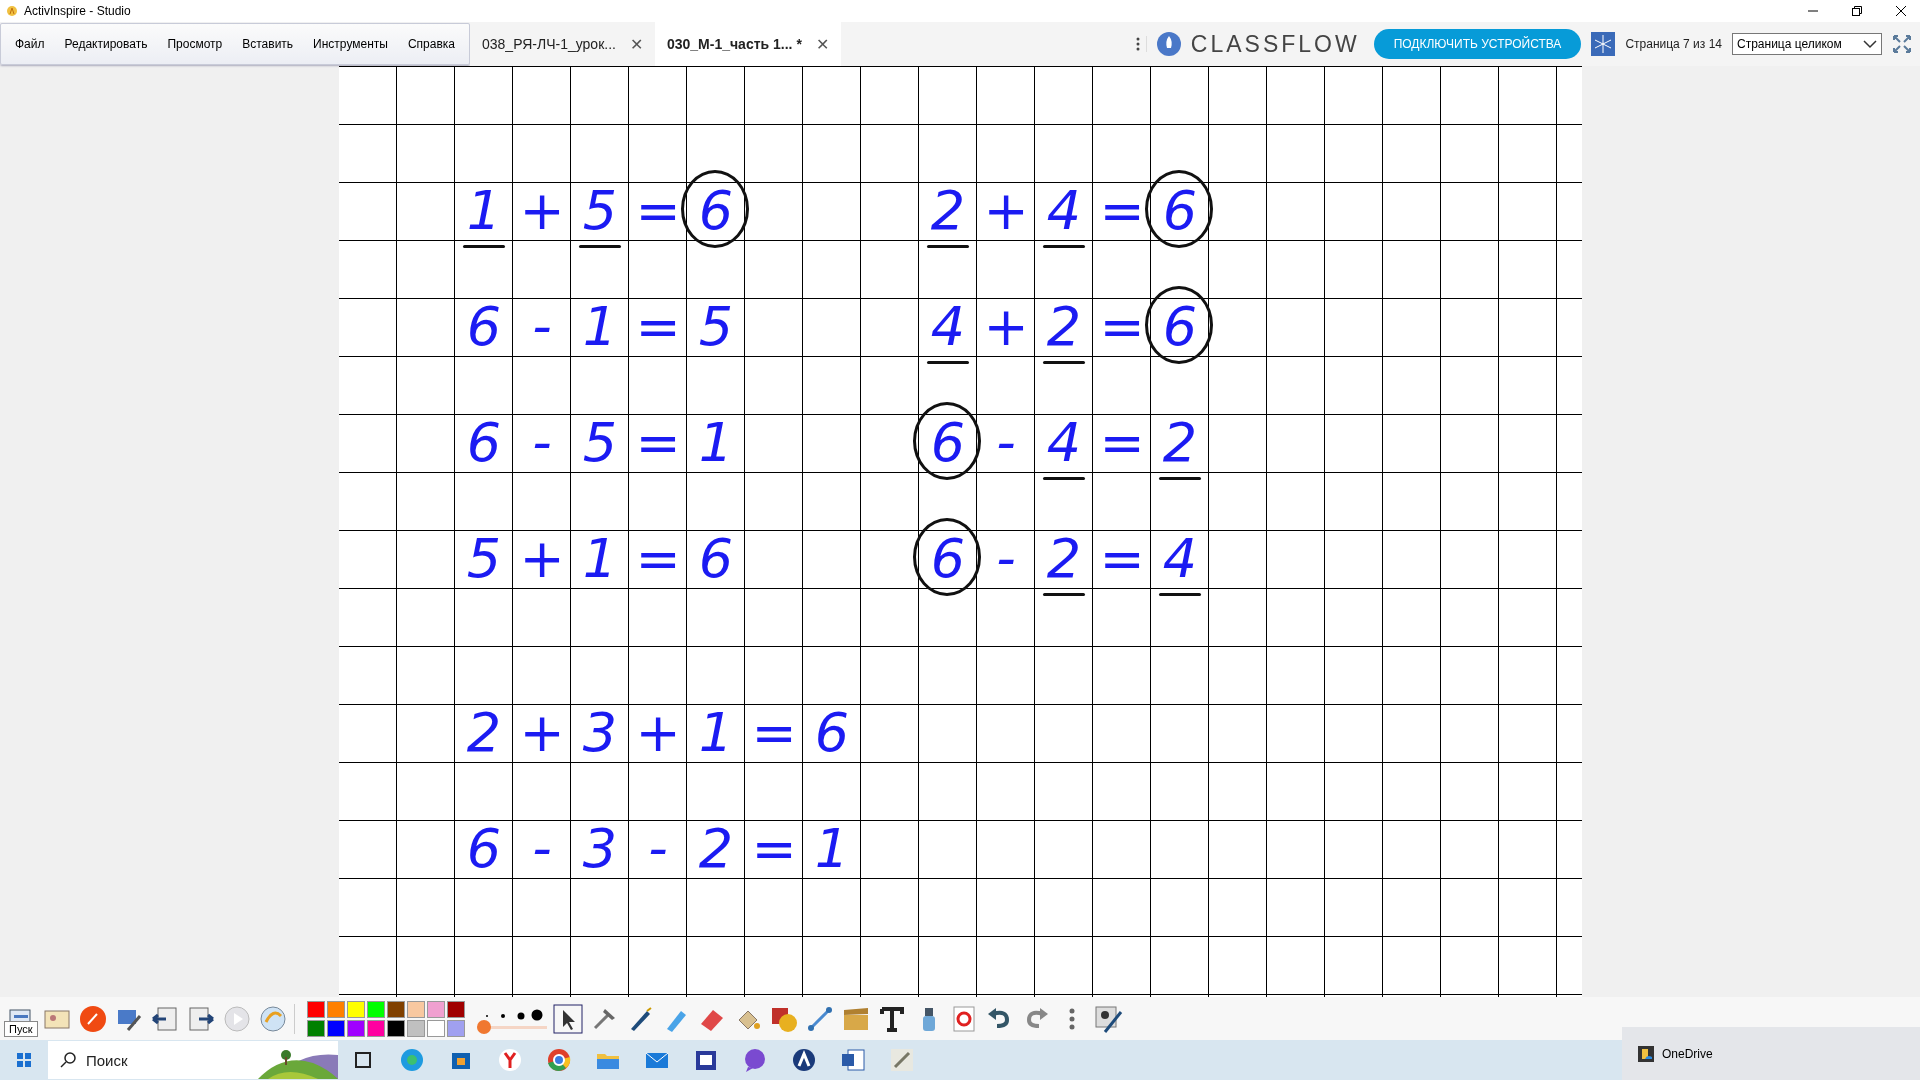  What do you see at coordinates (568, 1018) in the screenshot?
I see `cursor-icon` at bounding box center [568, 1018].